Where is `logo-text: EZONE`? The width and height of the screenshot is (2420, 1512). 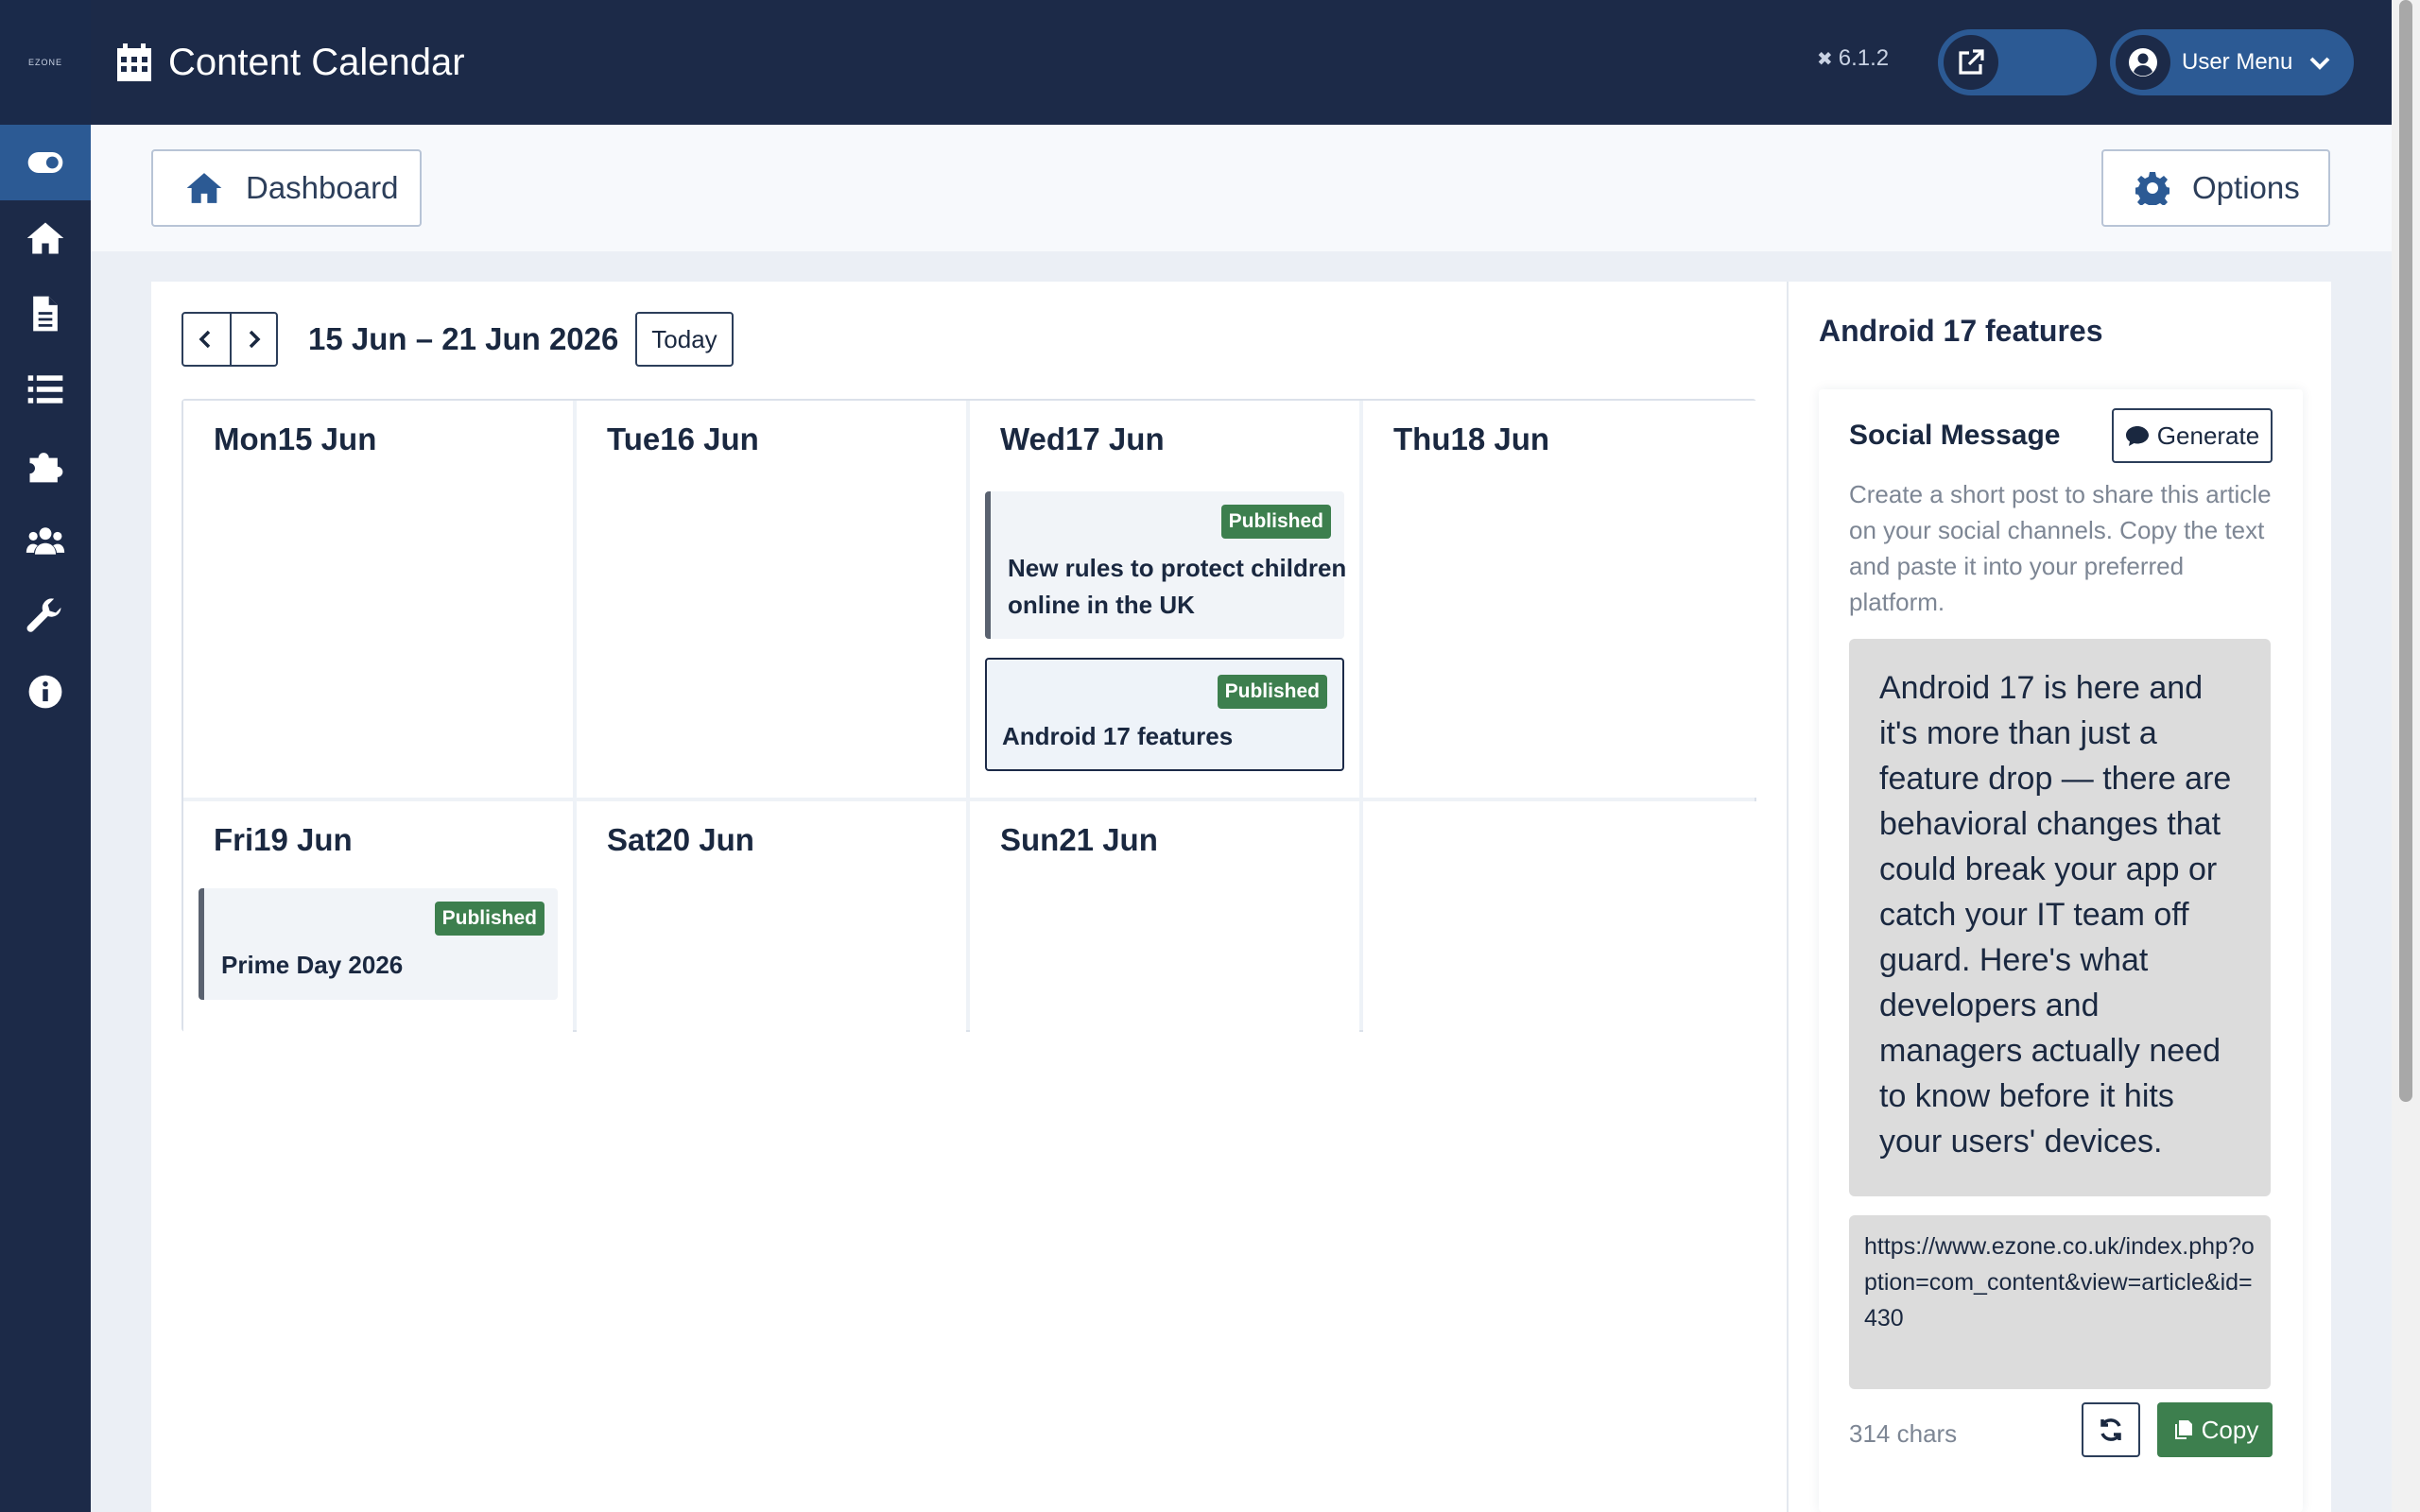 logo-text: EZONE is located at coordinates (44, 62).